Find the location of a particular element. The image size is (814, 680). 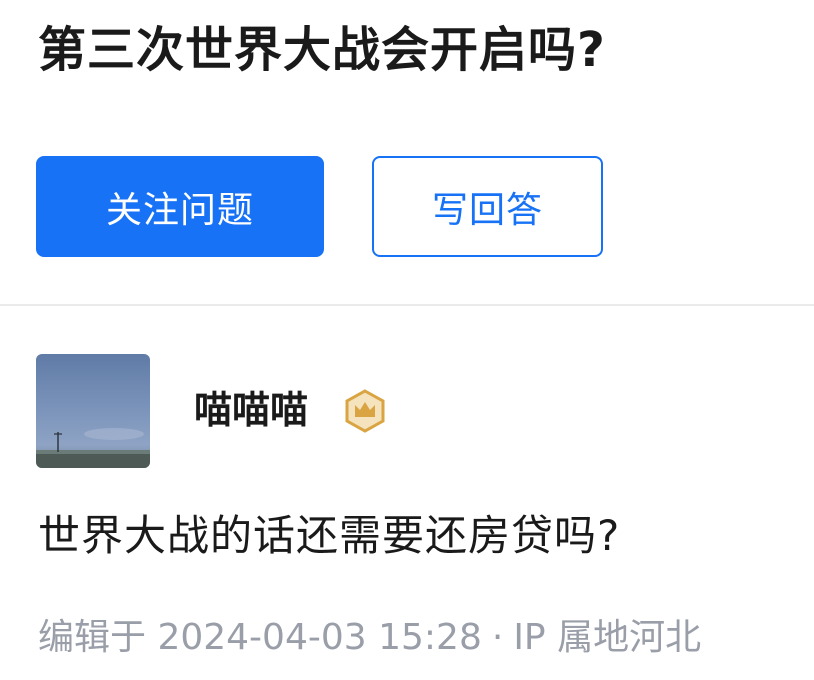

divider is located at coordinates (407, 305).